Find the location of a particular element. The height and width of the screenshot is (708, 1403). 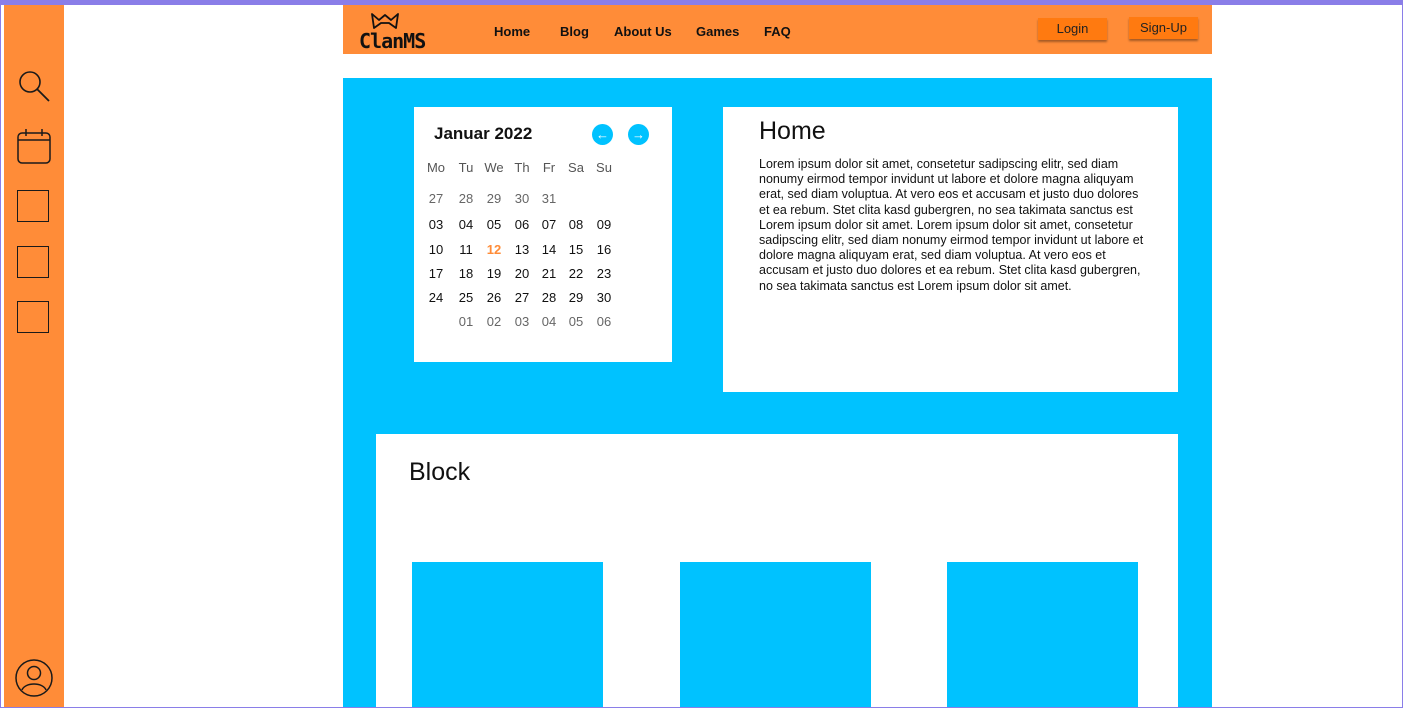

calendar-prev-button: ← is located at coordinates (602, 134).